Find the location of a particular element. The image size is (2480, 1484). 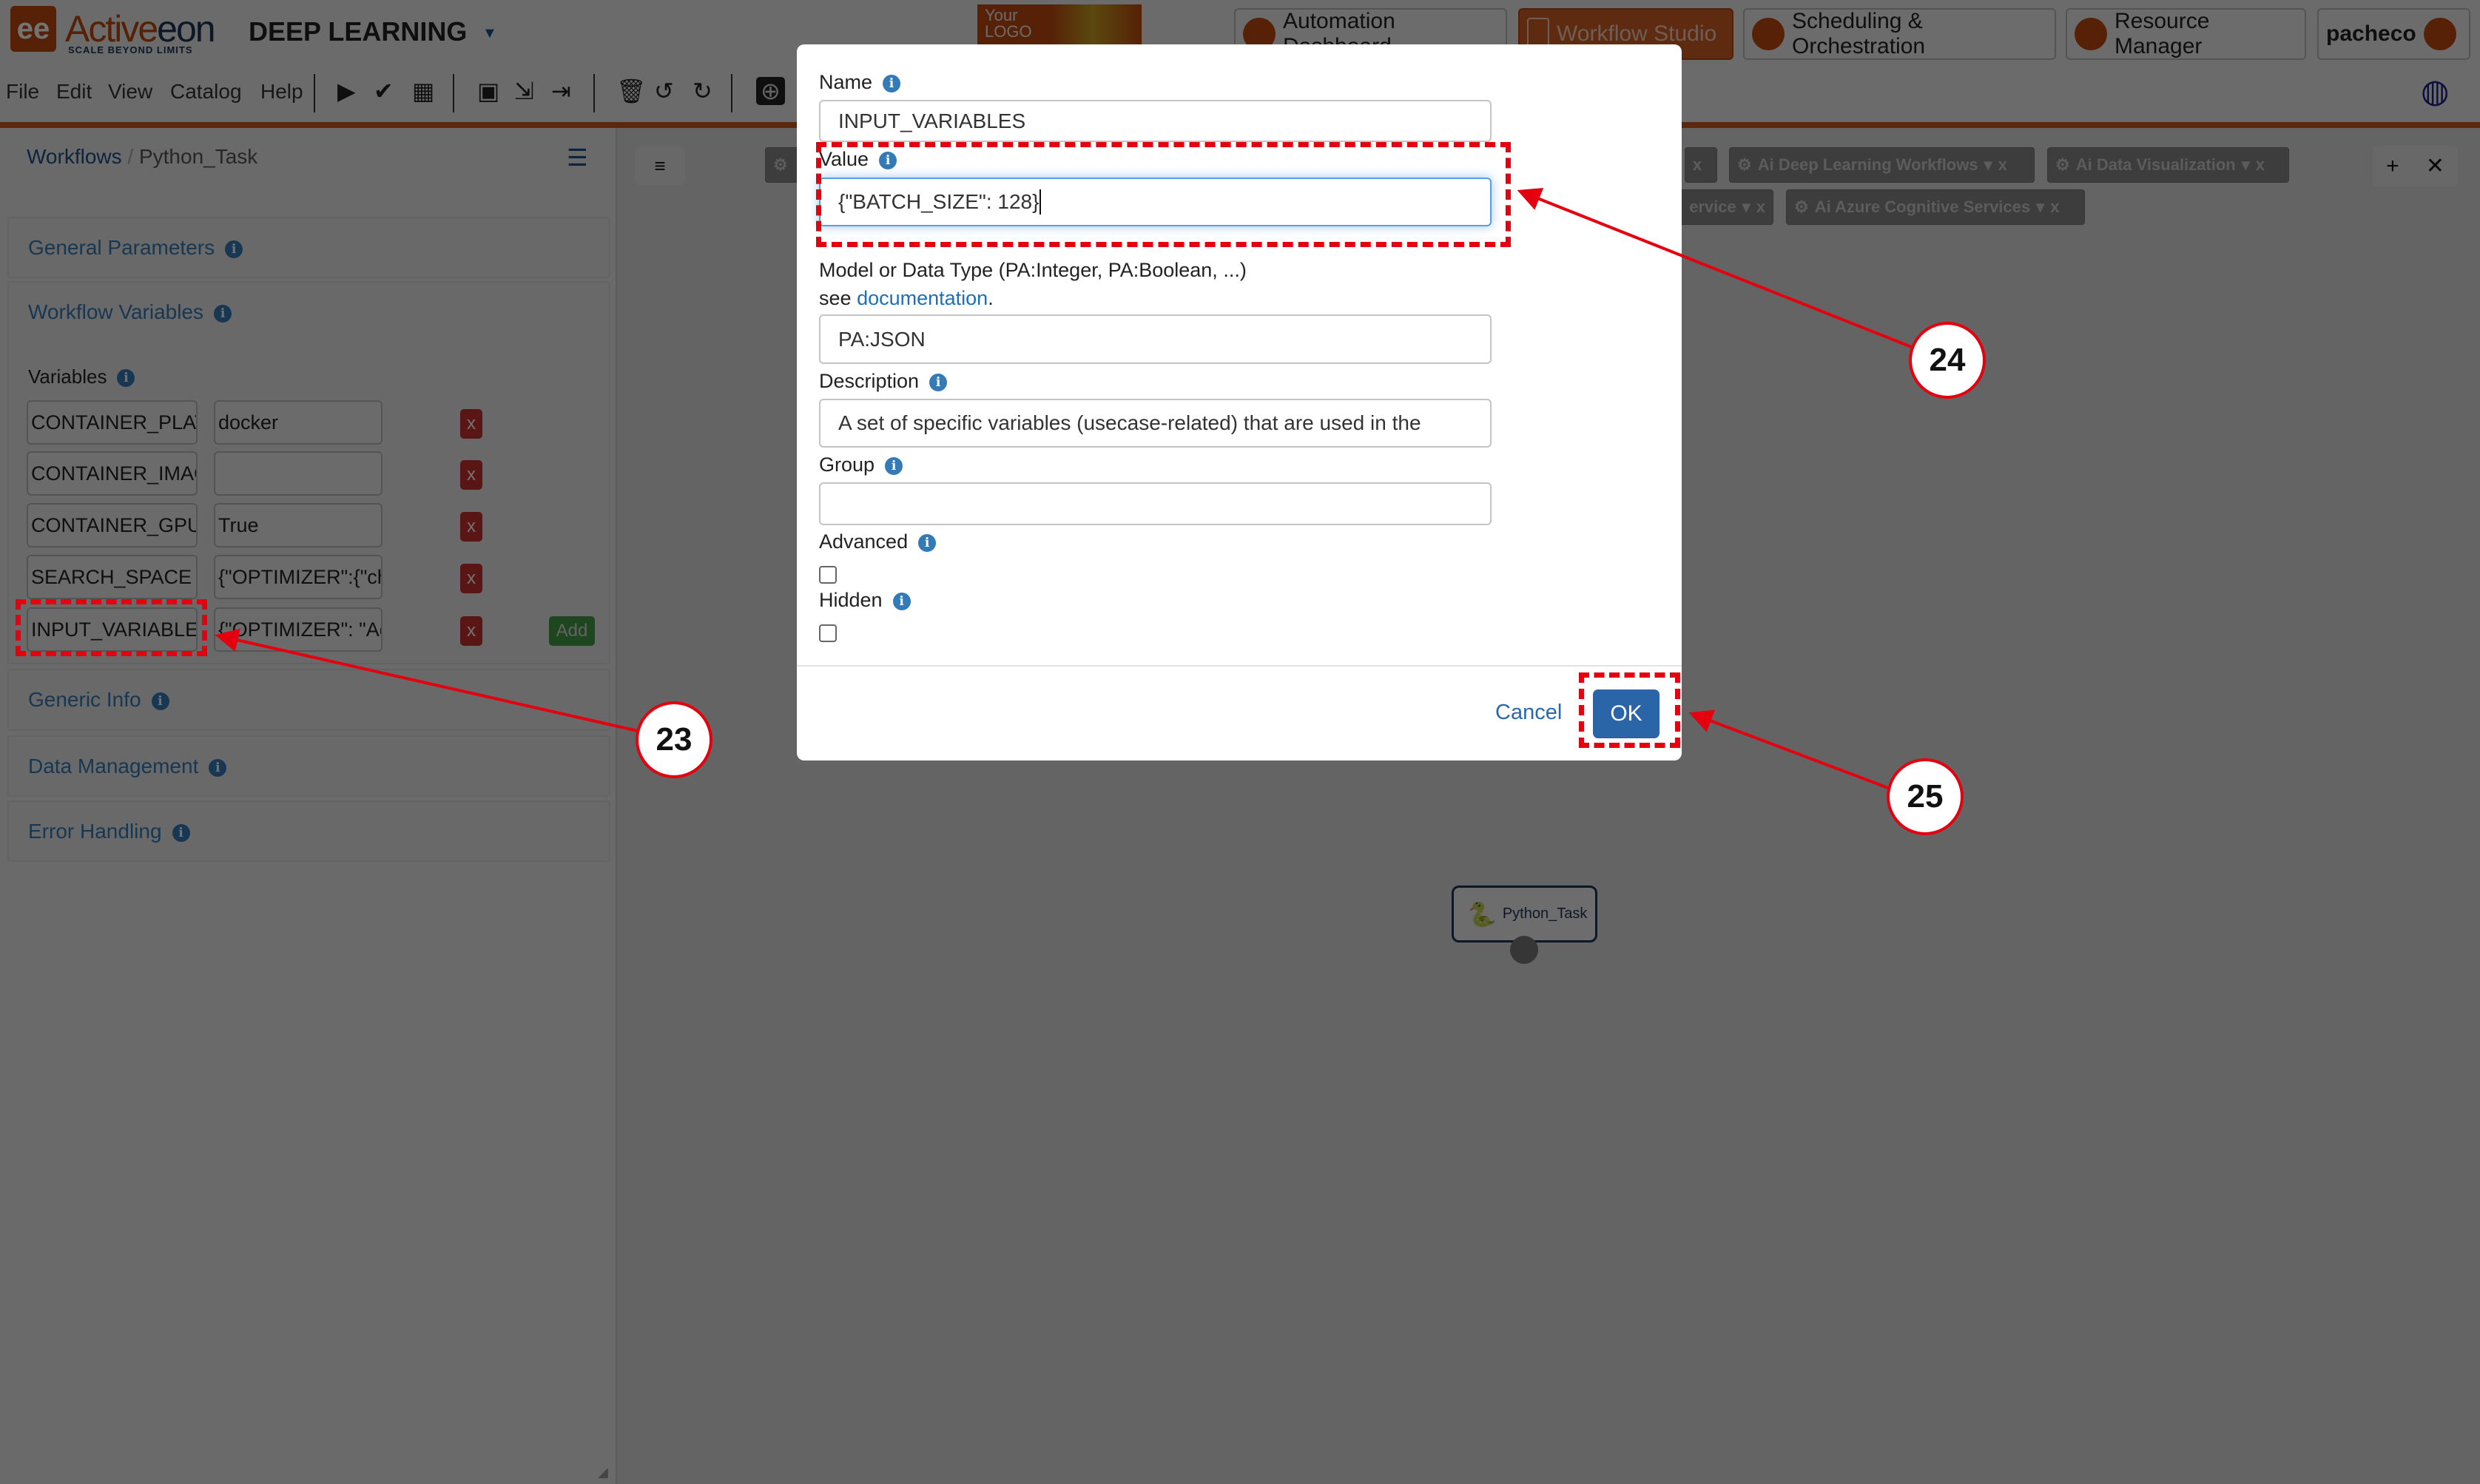

user-menu: pacheco is located at coordinates (2393, 34).